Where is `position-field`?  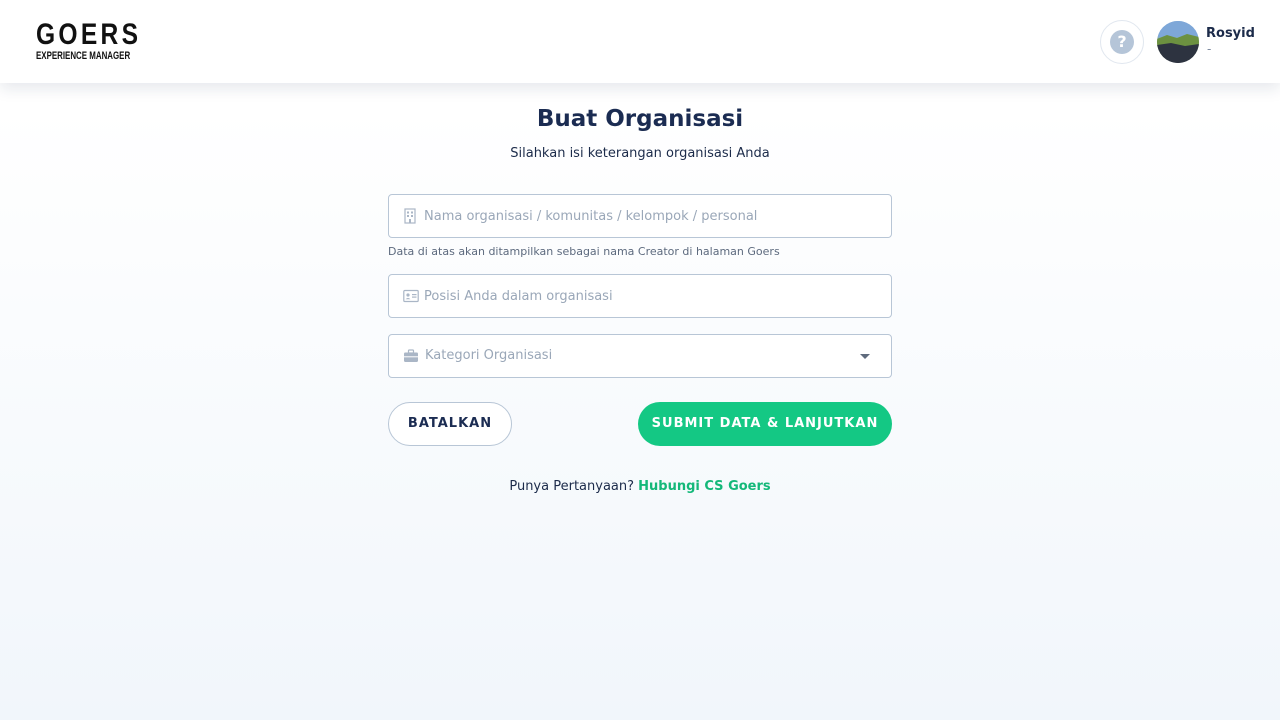 position-field is located at coordinates (640, 296).